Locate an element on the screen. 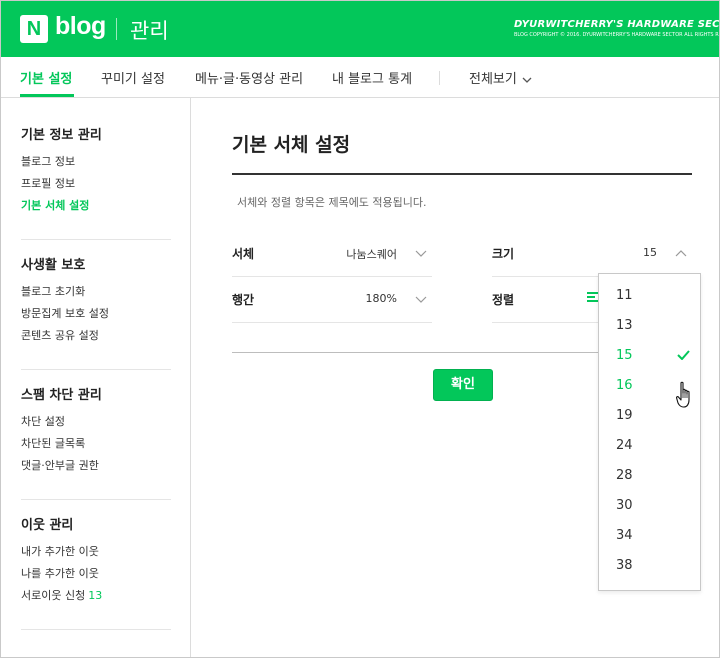  sidebar-group-title: 이웃 관리 is located at coordinates (47, 525).